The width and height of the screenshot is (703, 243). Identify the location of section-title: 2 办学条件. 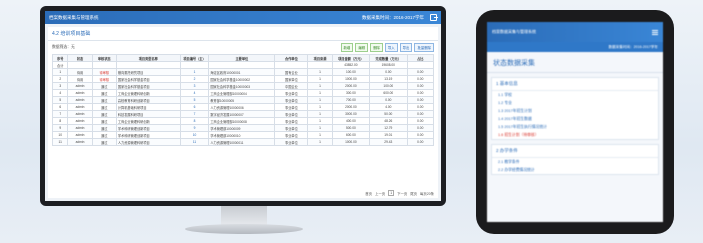
(575, 151).